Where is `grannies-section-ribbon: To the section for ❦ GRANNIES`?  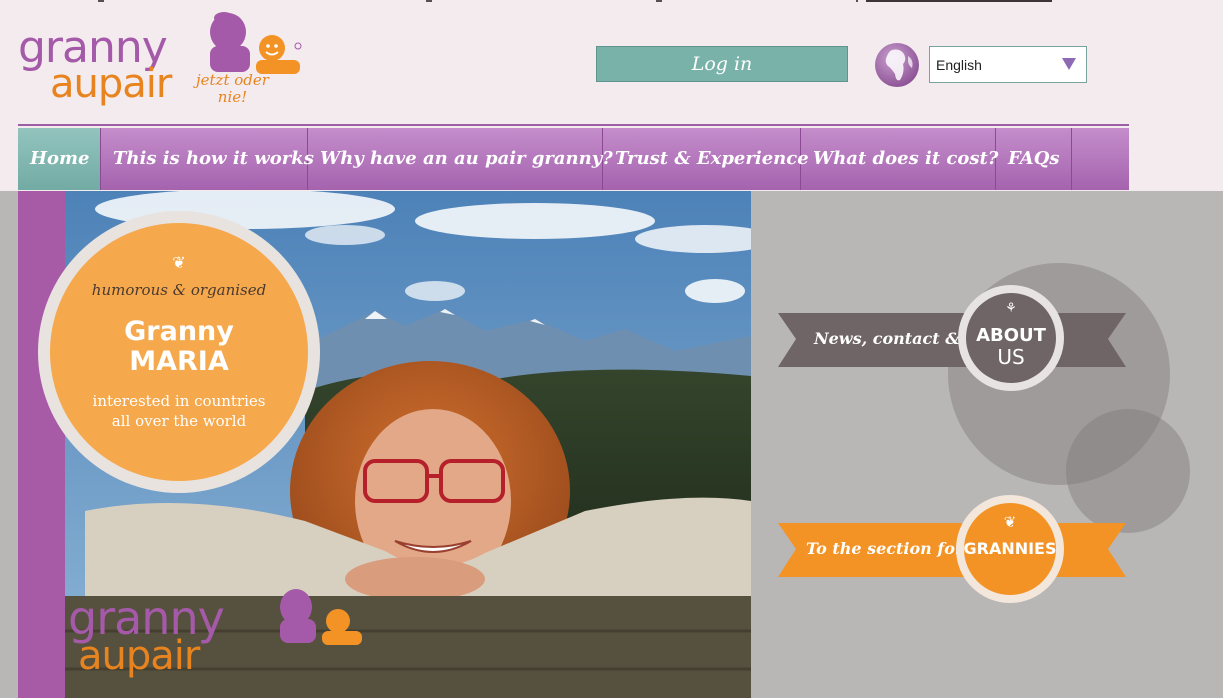
grannies-section-ribbon: To the section for ❦ GRANNIES is located at coordinates (952, 549).